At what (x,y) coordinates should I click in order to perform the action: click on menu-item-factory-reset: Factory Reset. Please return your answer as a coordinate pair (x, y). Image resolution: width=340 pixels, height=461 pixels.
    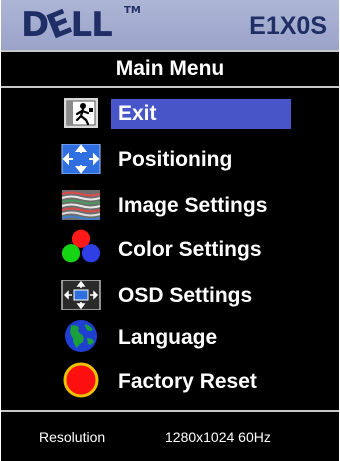
    Looking at the image, I should click on (179, 379).